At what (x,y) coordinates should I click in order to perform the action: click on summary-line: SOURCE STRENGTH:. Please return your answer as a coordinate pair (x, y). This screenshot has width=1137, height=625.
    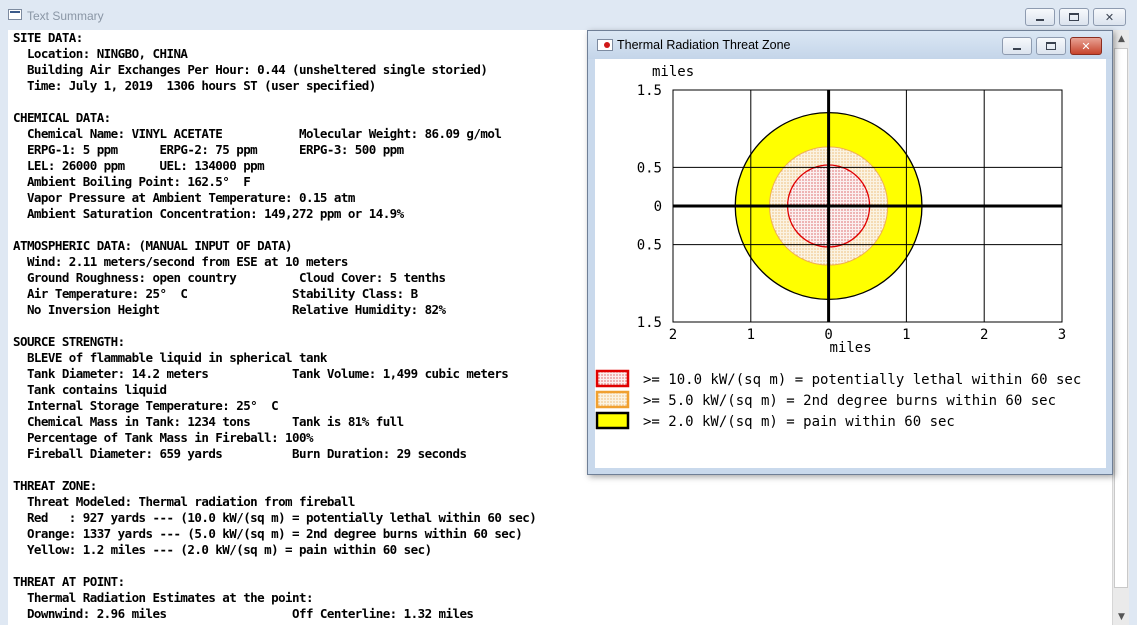
    Looking at the image, I should click on (69, 341).